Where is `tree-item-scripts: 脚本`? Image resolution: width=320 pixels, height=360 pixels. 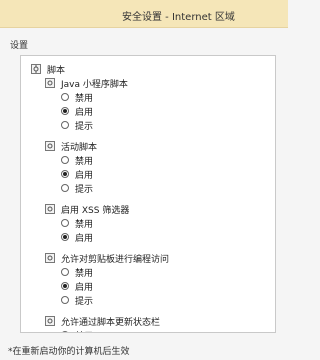 tree-item-scripts: 脚本 is located at coordinates (48, 69).